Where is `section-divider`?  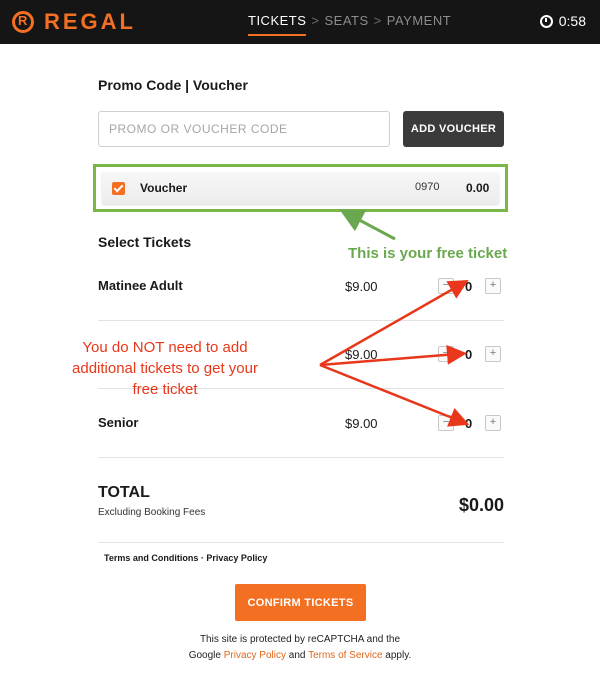 section-divider is located at coordinates (301, 542).